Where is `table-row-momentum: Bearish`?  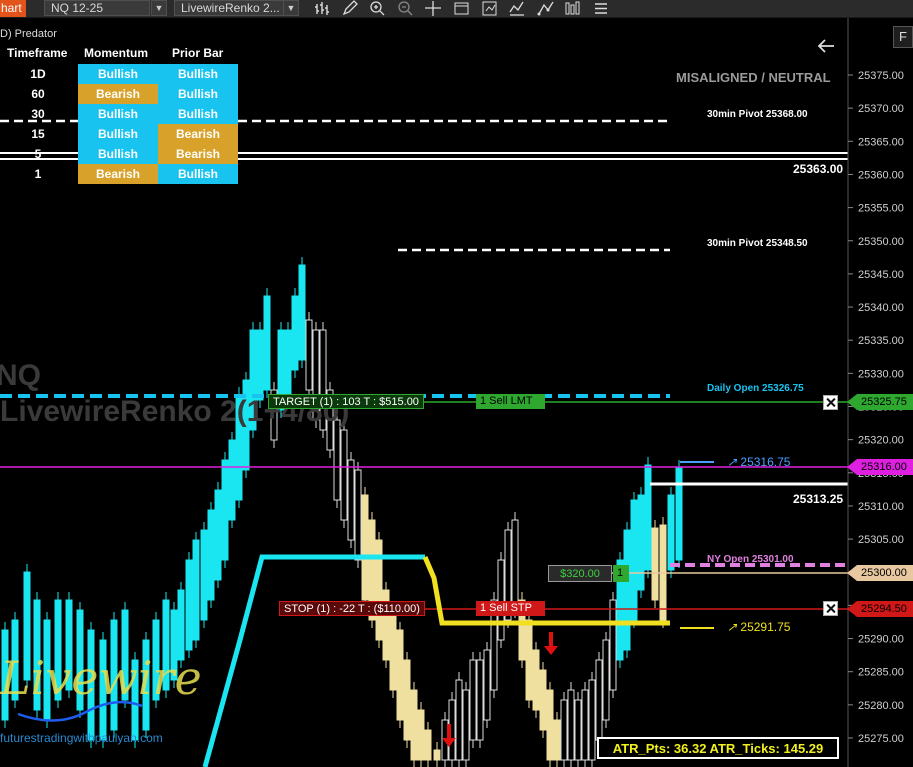
table-row-momentum: Bearish is located at coordinates (118, 174).